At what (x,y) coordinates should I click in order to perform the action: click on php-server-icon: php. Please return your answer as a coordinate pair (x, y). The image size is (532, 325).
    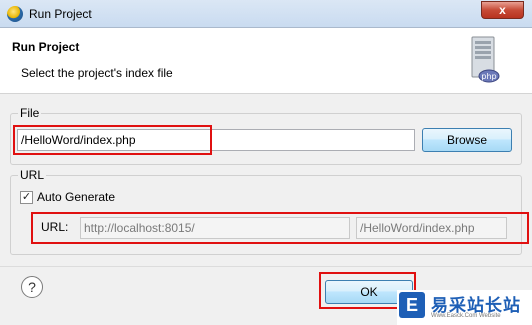
    Looking at the image, I should click on (485, 59).